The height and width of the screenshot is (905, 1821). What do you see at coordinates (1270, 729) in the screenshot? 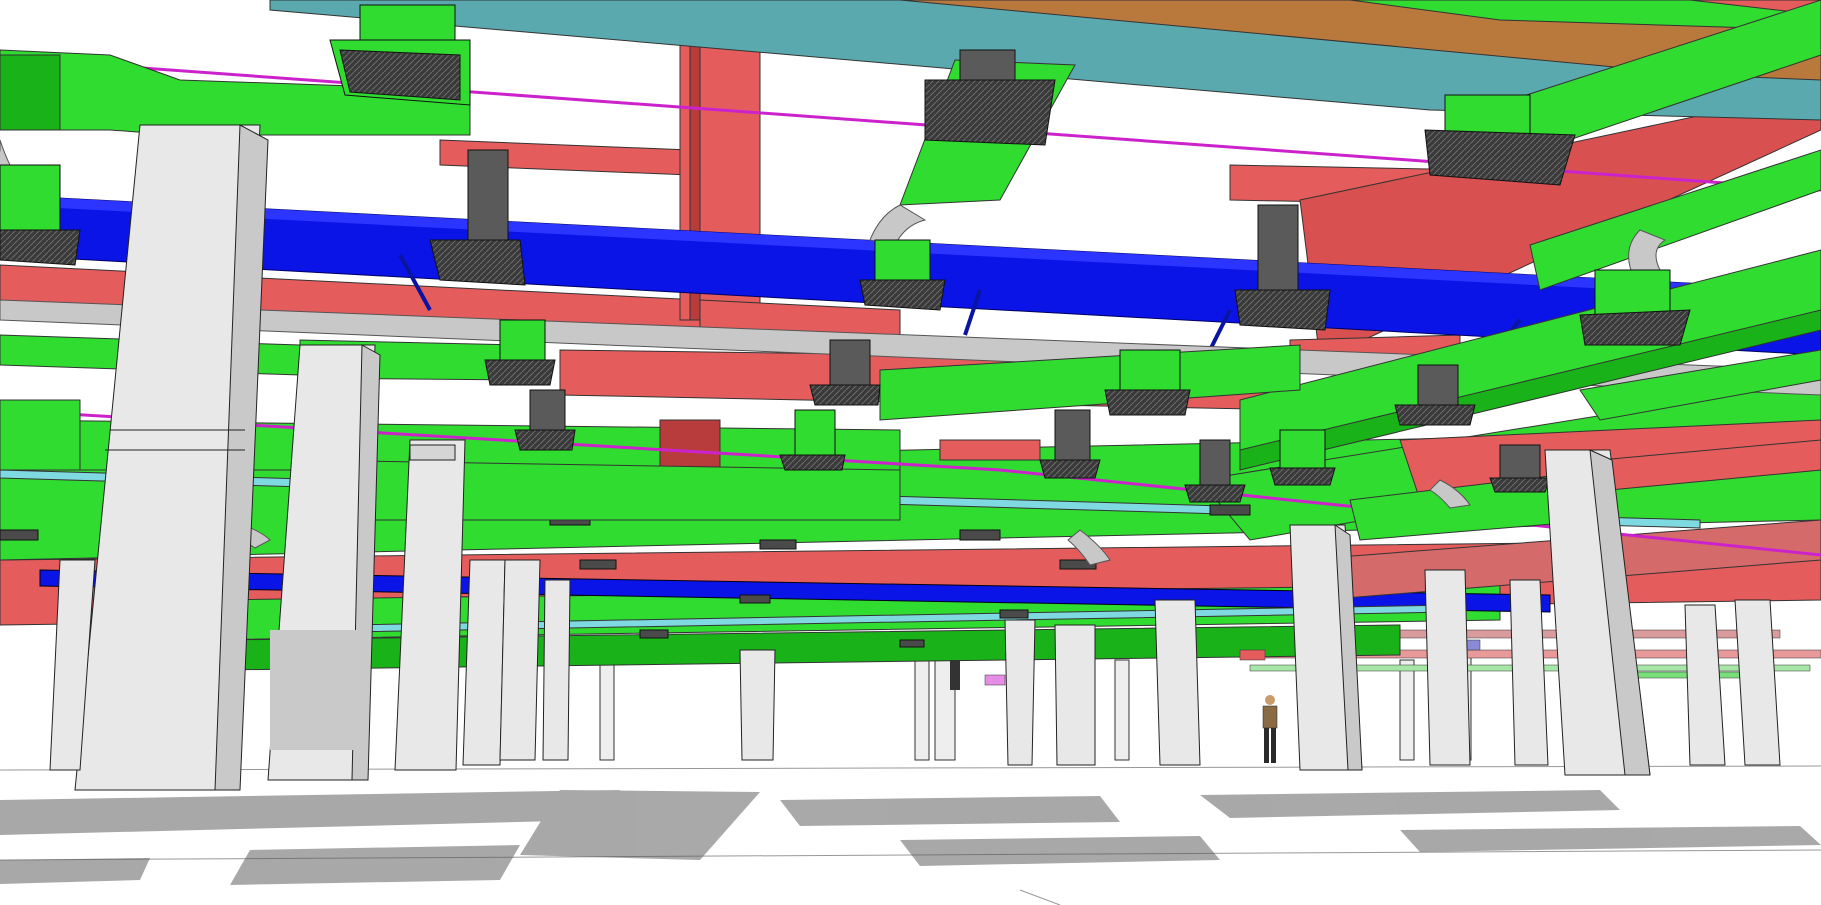
I see `person-figure` at bounding box center [1270, 729].